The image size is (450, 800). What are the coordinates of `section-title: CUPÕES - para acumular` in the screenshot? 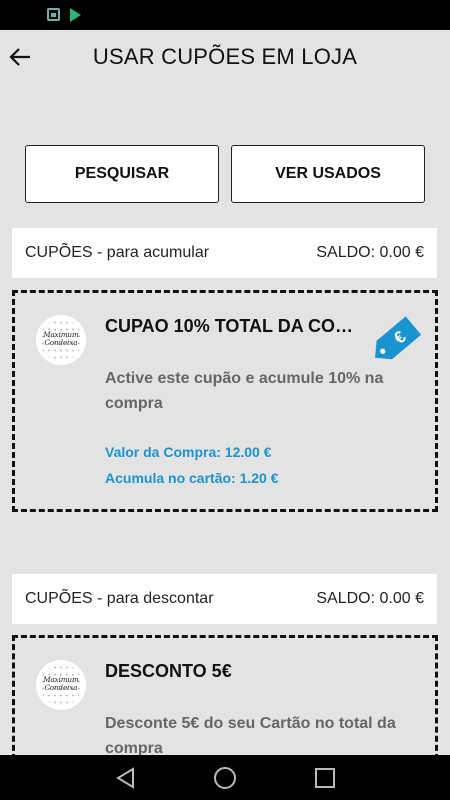 It's located at (117, 252).